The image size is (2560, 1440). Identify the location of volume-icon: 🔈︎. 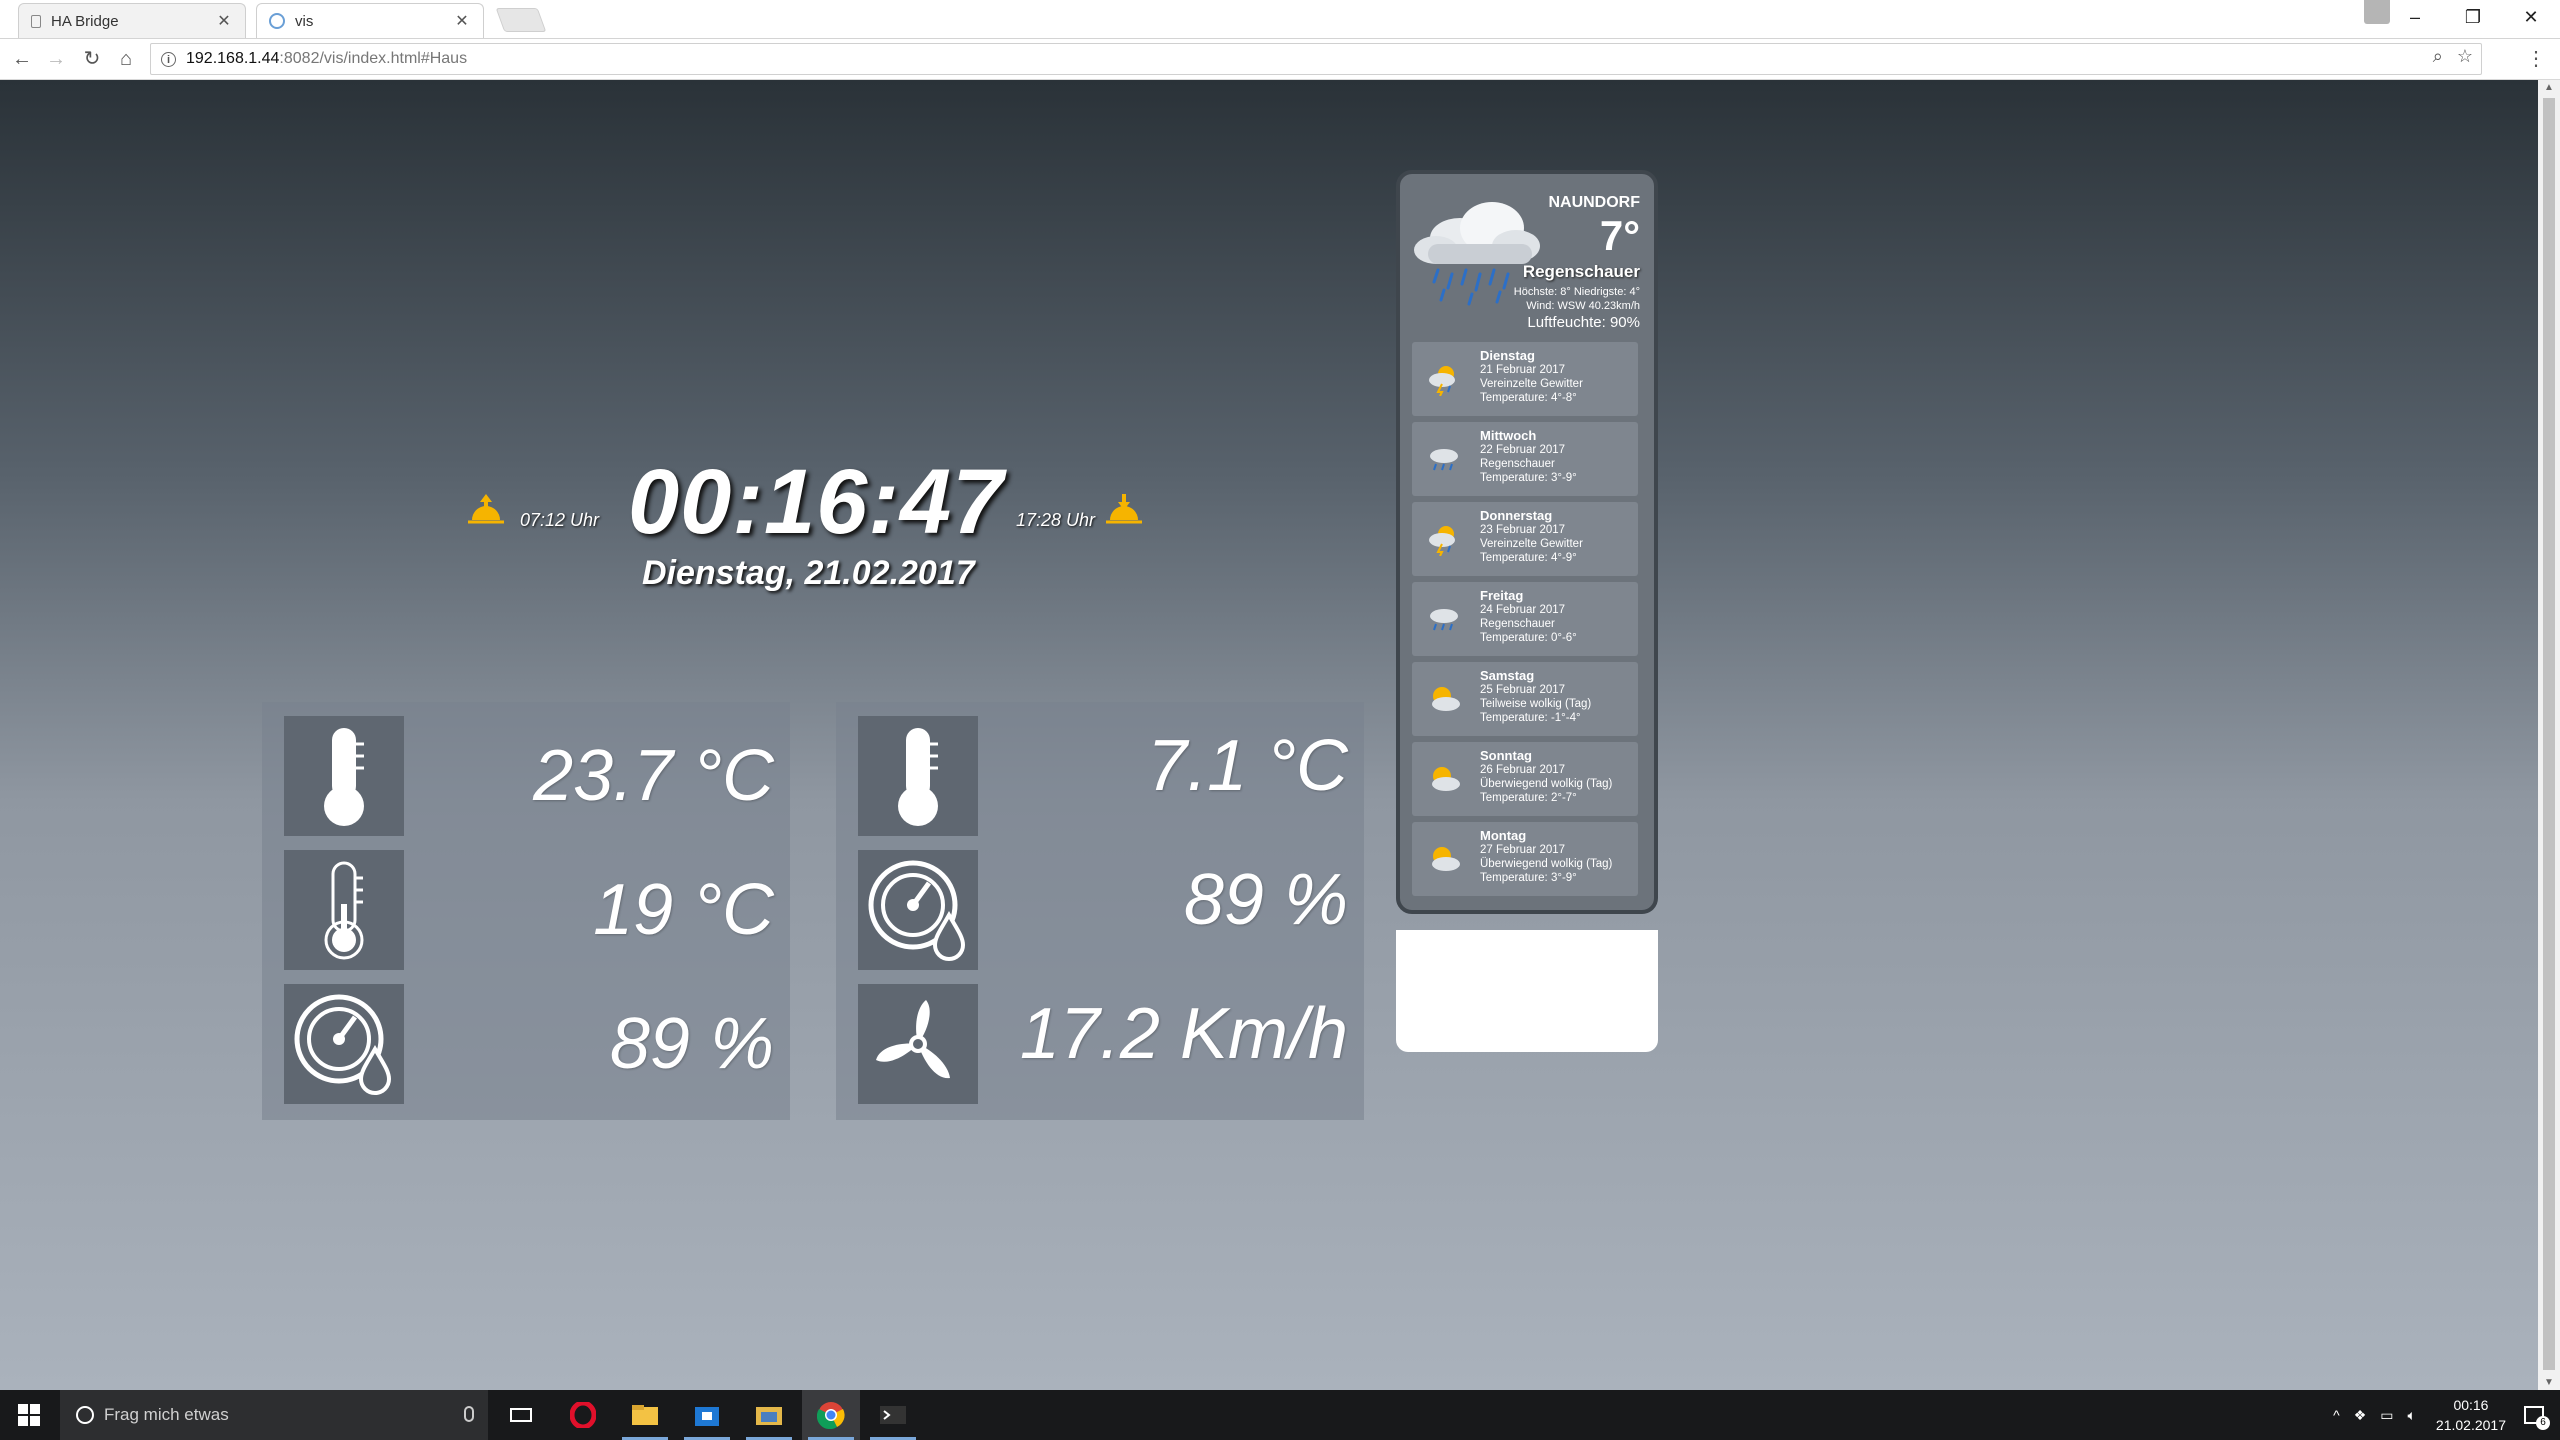
(2412, 1415).